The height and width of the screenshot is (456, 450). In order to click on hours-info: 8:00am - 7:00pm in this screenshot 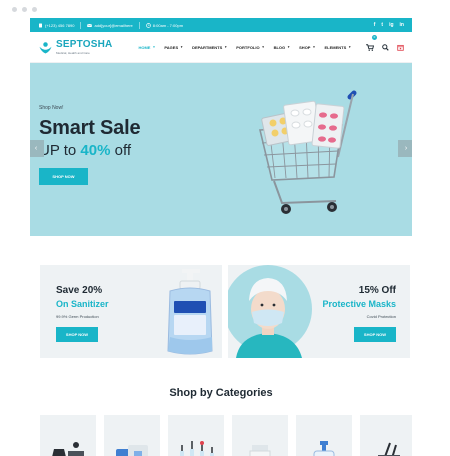, I will do `click(164, 25)`.